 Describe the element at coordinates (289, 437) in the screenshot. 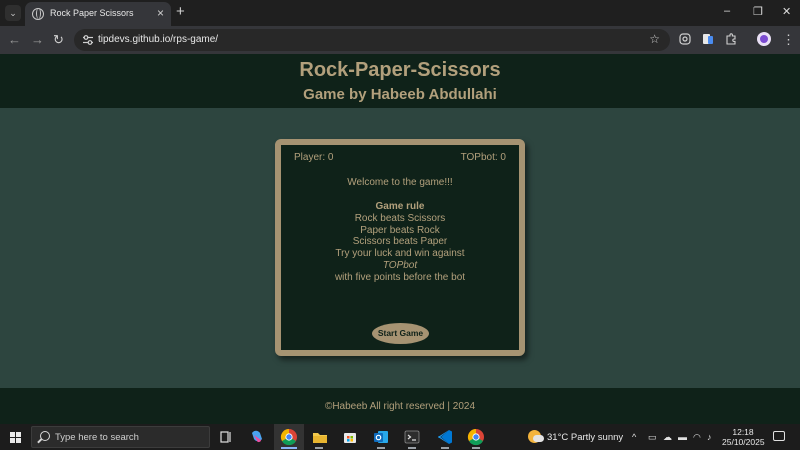

I see `chrome-icon` at that location.